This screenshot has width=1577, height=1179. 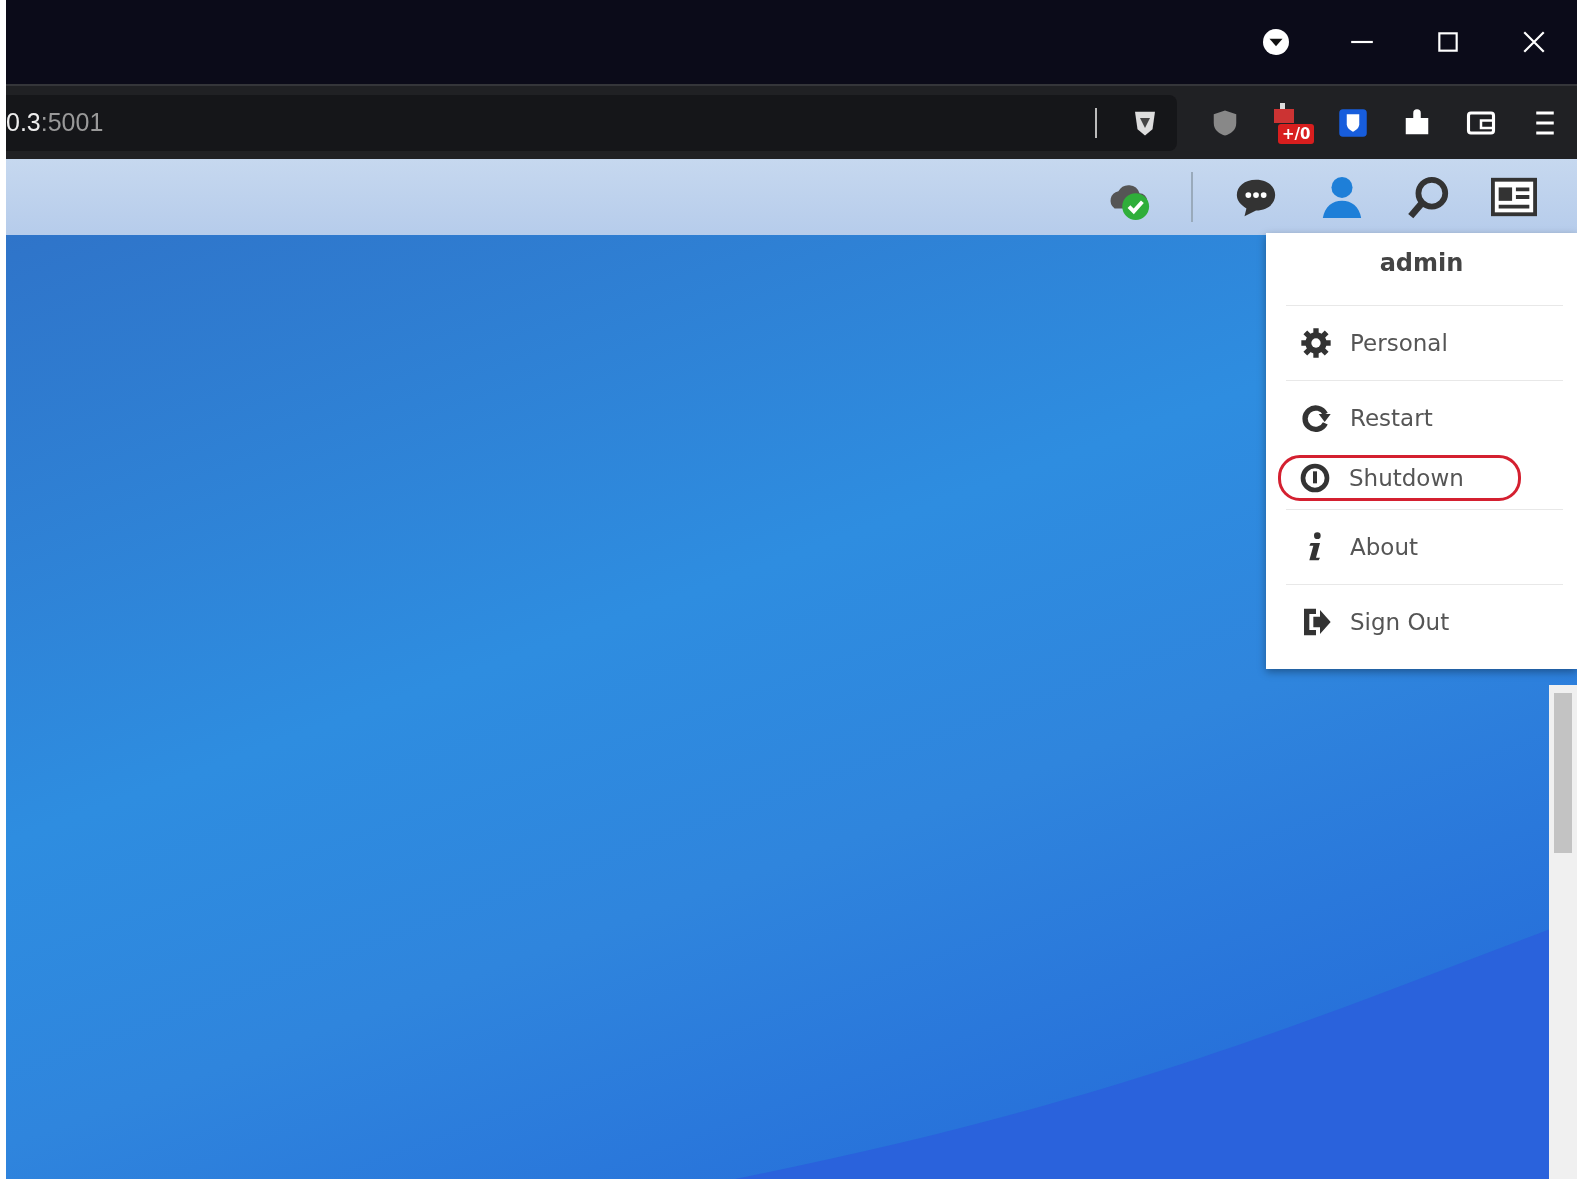 What do you see at coordinates (1424, 342) in the screenshot?
I see `menu-item: Personal` at bounding box center [1424, 342].